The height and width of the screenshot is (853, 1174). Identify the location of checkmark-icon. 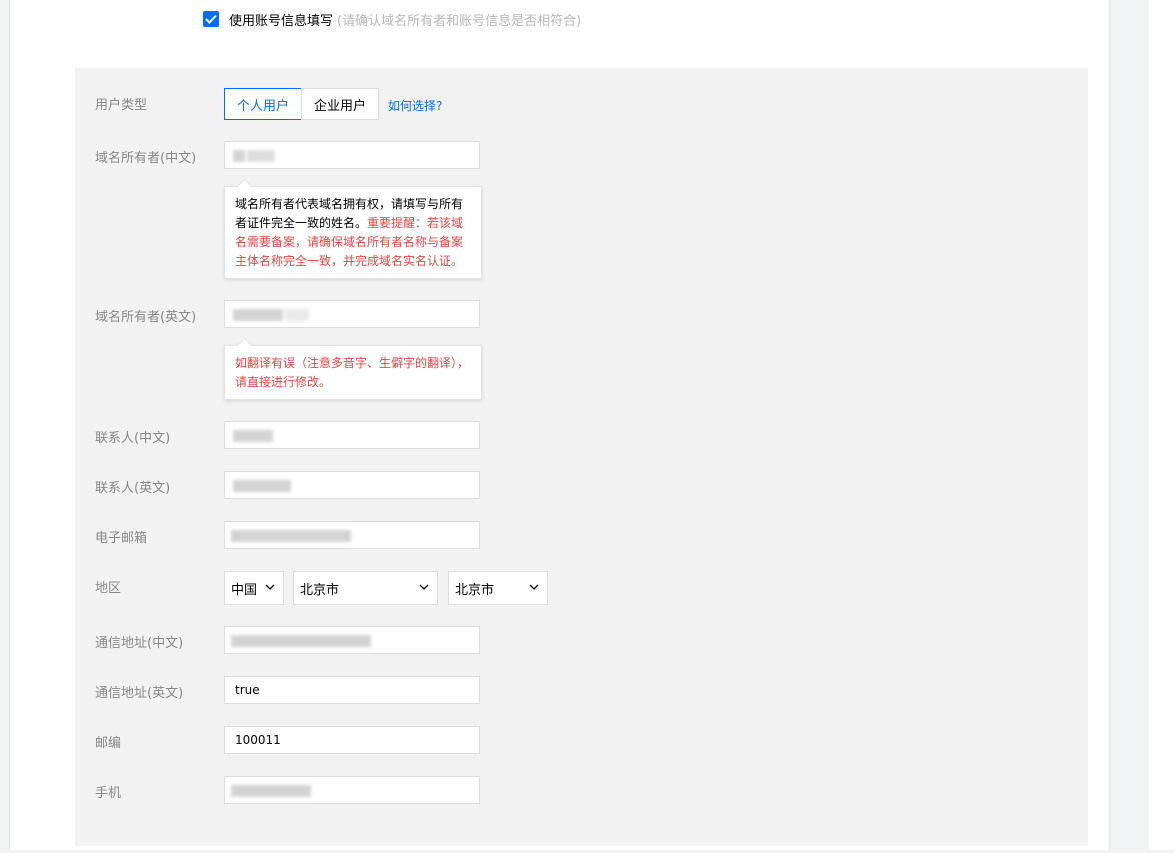
(211, 19).